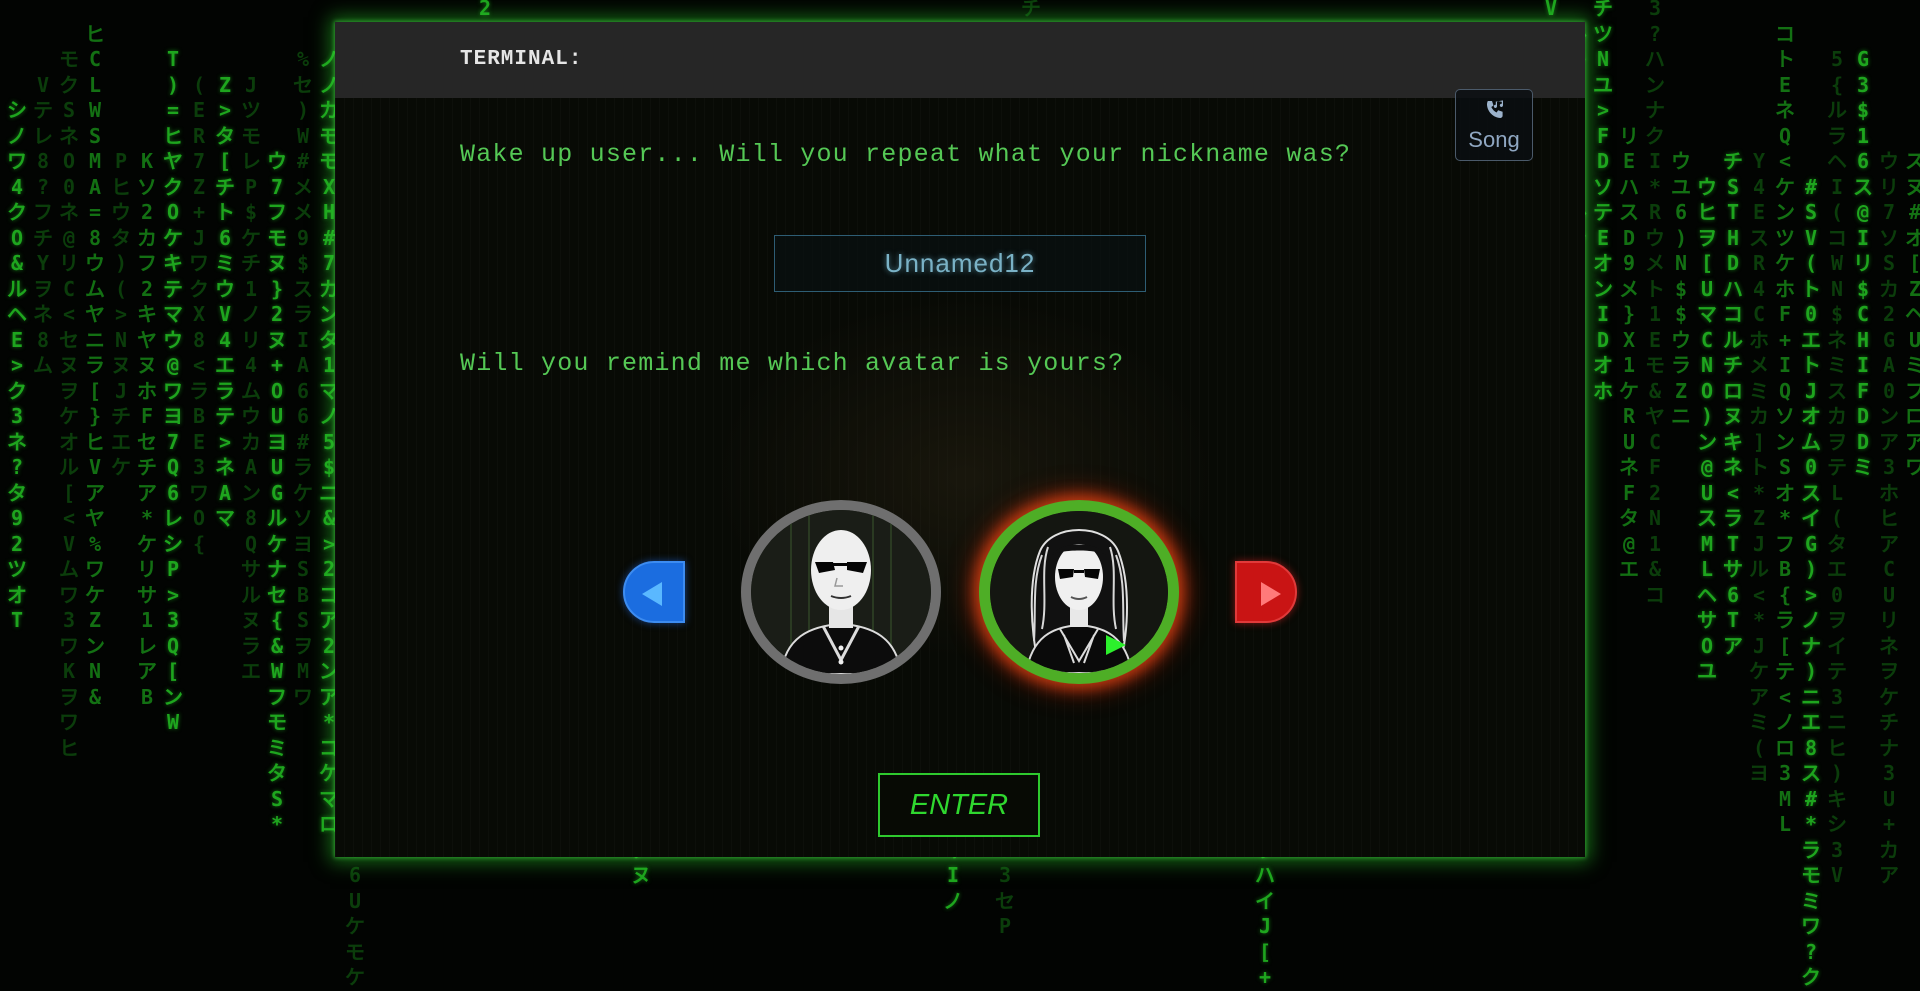  Describe the element at coordinates (960, 60) in the screenshot. I see `terminal-header: TERMINAL:` at that location.